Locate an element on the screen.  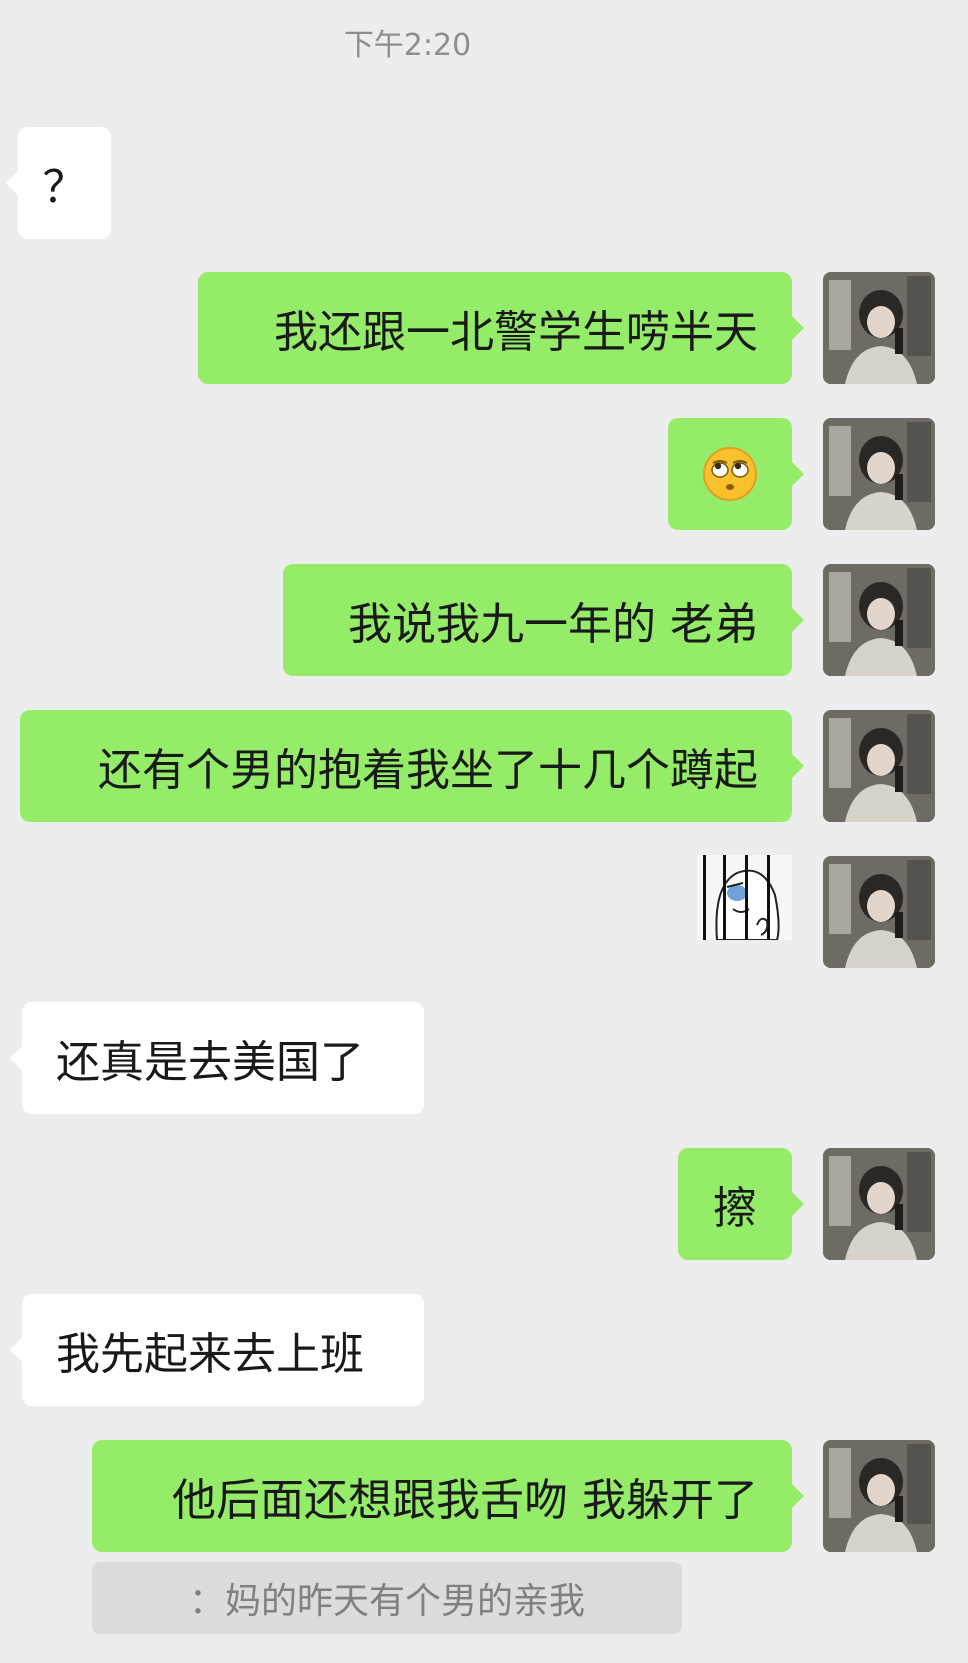
outgoing-message-bubble: 擦 is located at coordinates (741, 1204).